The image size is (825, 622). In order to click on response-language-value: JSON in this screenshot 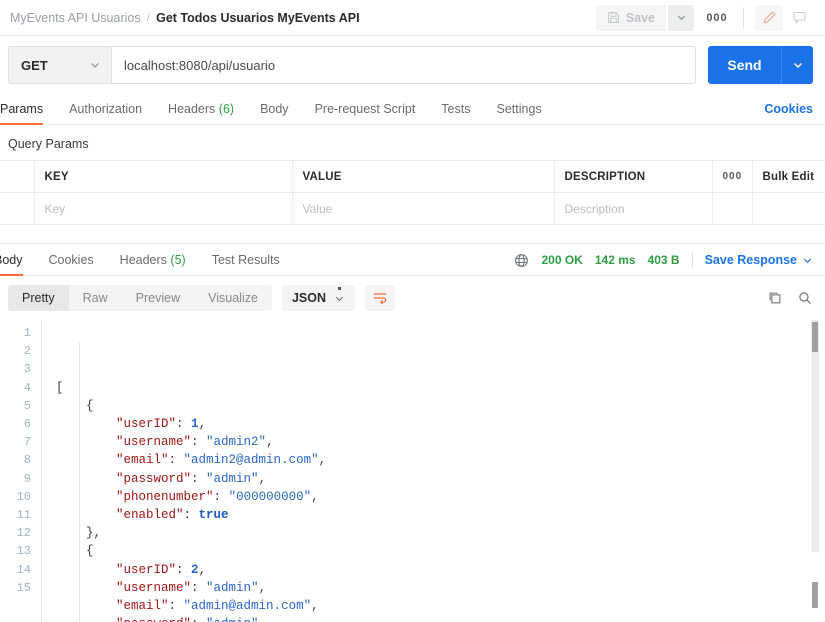, I will do `click(308, 298)`.